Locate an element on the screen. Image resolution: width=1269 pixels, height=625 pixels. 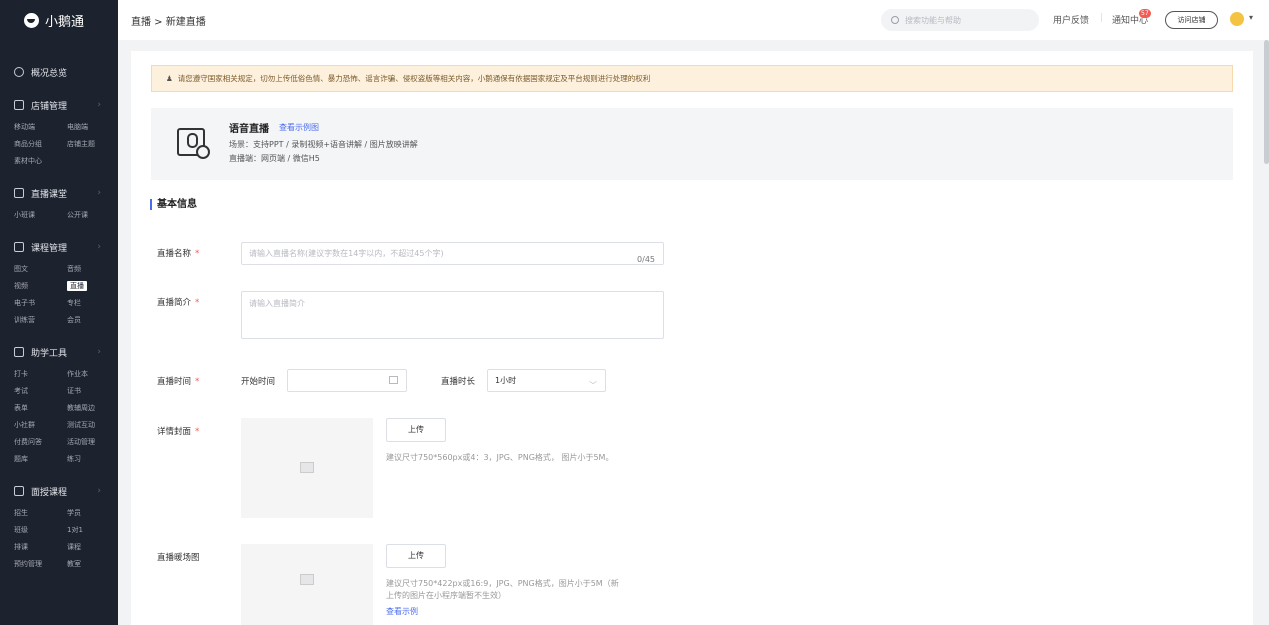
warmup-example-link: 查看示例 is located at coordinates (402, 611).